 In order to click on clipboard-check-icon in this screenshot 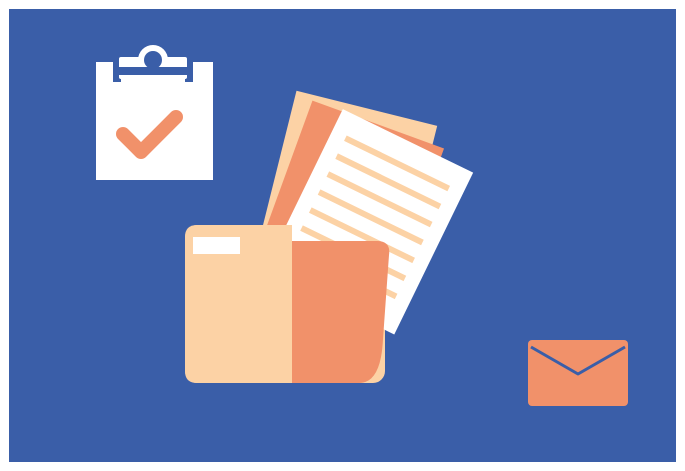, I will do `click(154, 112)`.